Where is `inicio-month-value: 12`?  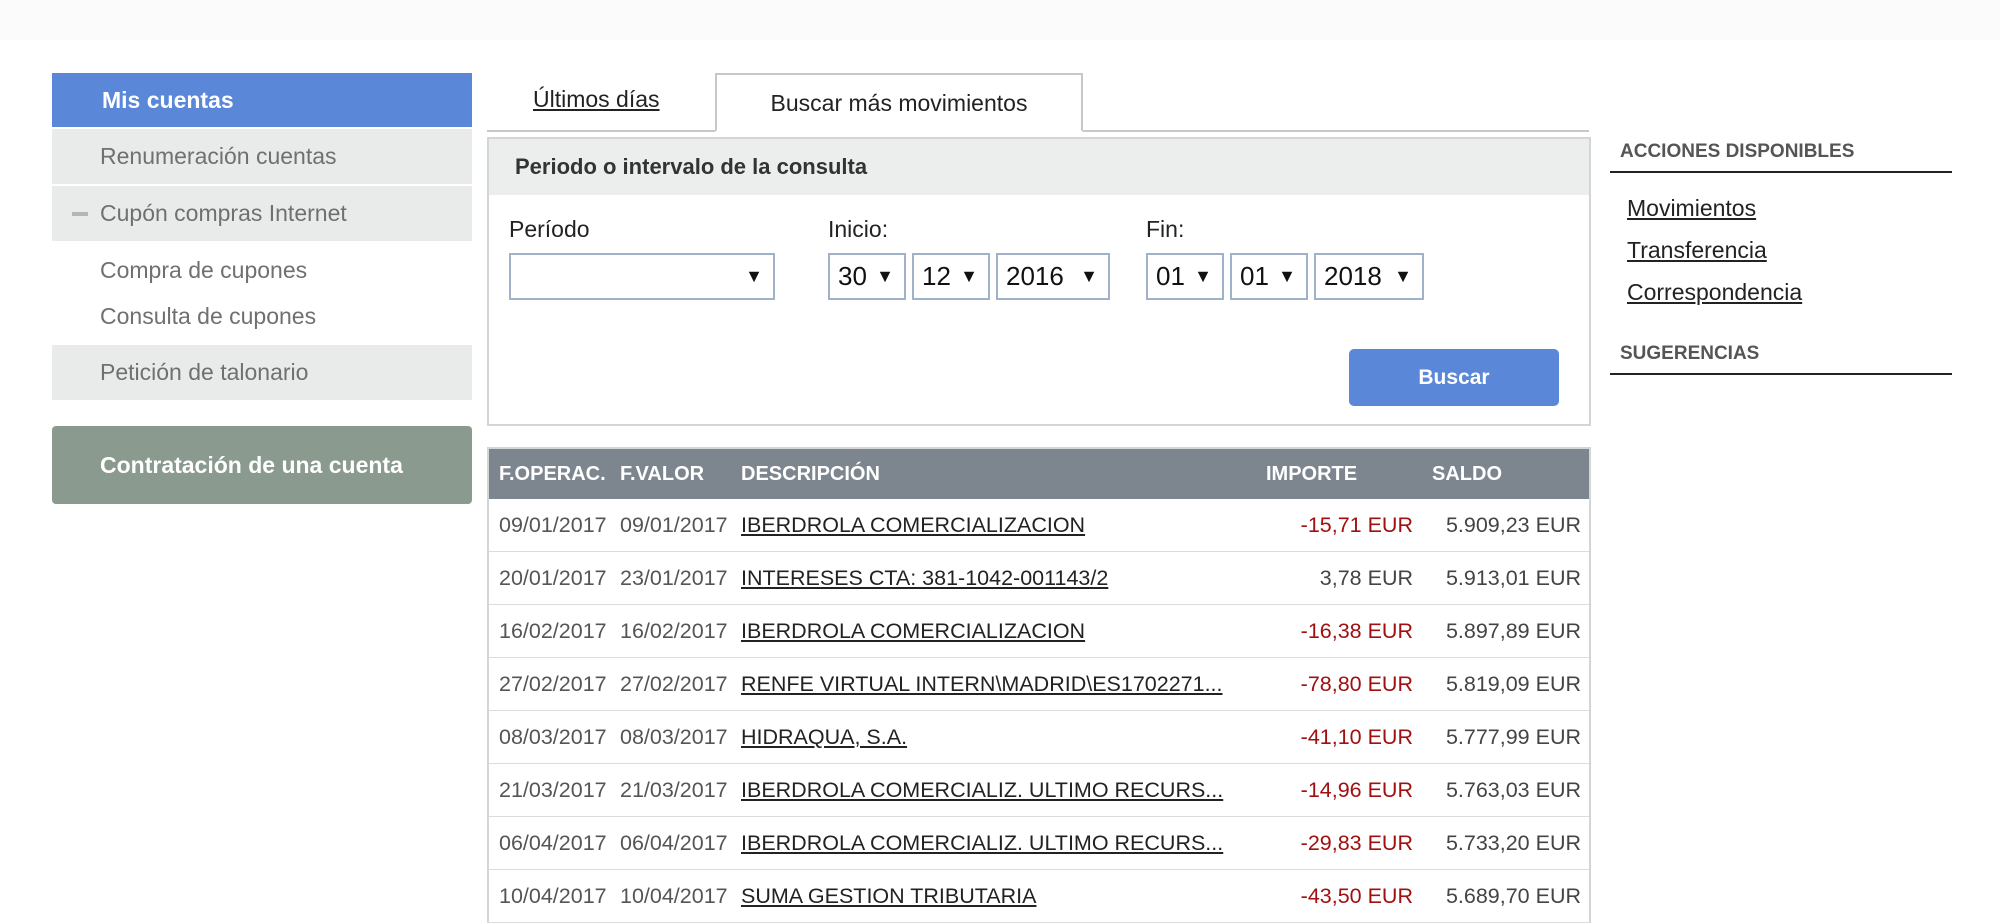 inicio-month-value: 12 is located at coordinates (936, 276).